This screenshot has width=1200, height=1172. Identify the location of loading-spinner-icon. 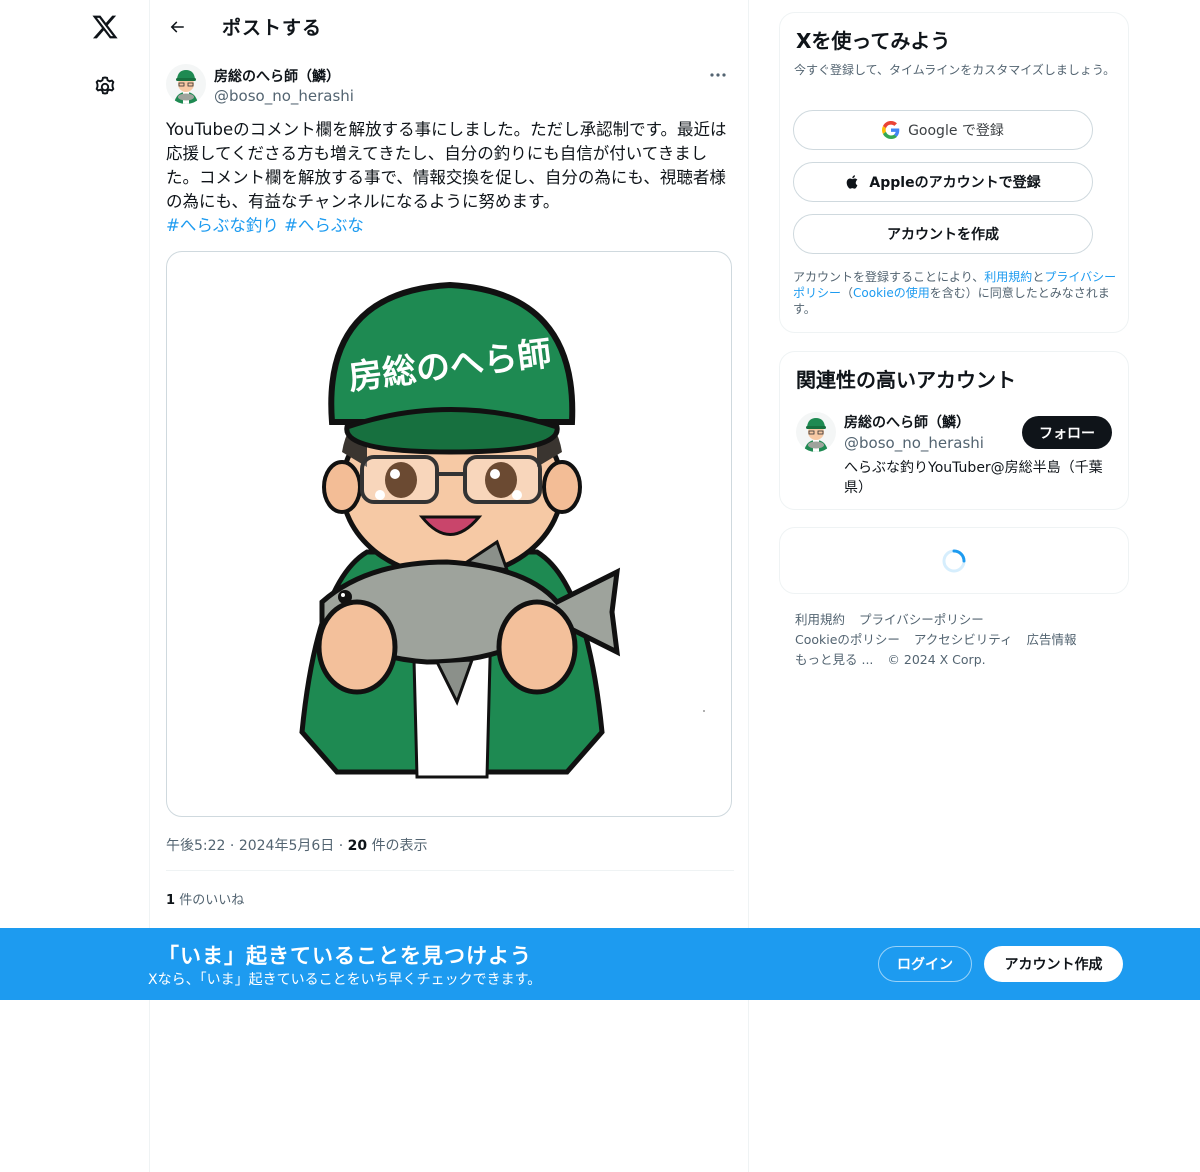
(954, 561).